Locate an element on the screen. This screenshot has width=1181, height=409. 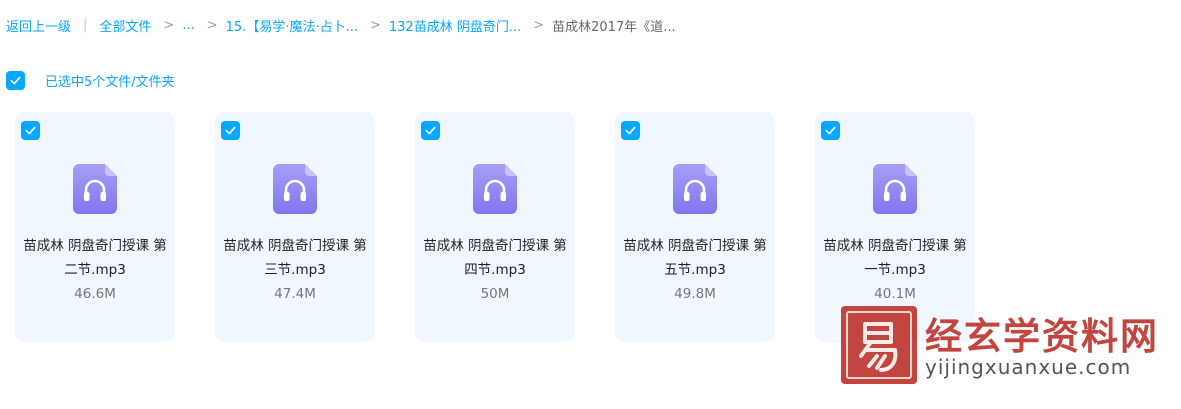
file-card: 苗成林 阴盘奇门授课 第三节.mp3 47.4M is located at coordinates (295, 227).